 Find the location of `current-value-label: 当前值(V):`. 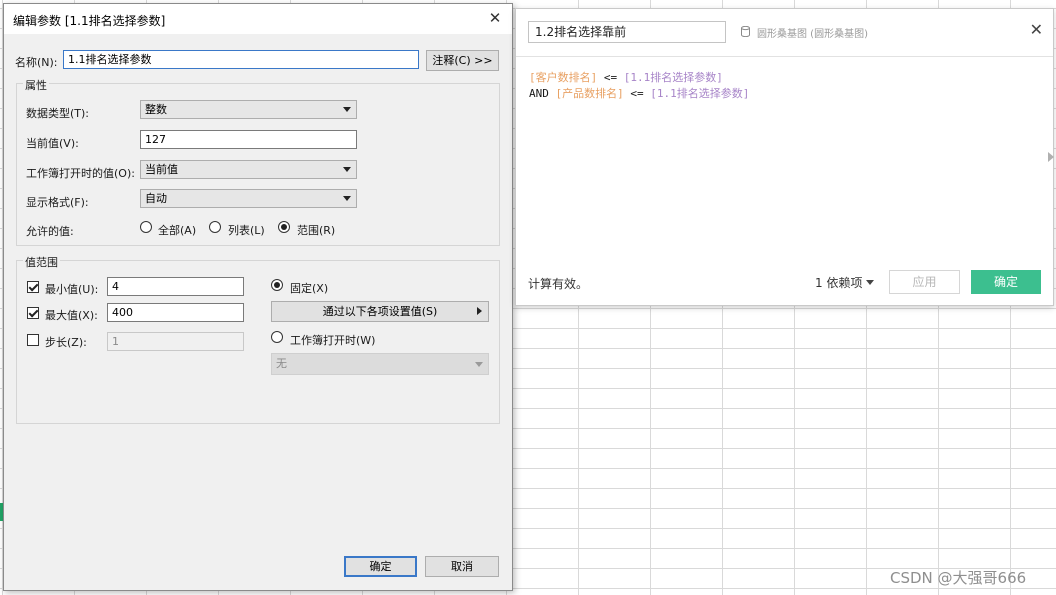

current-value-label: 当前值(V): is located at coordinates (52, 143).